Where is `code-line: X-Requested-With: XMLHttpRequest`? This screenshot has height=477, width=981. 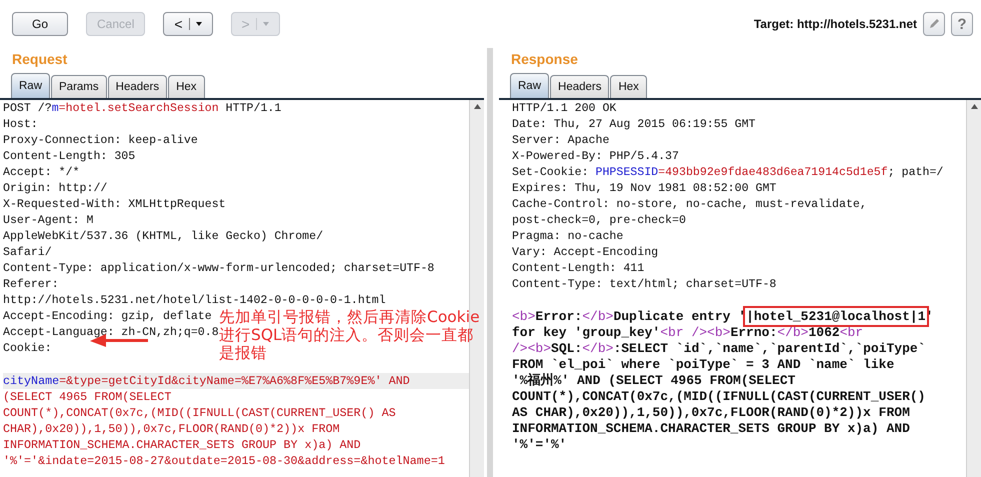 code-line: X-Requested-With: XMLHttpRequest is located at coordinates (114, 204).